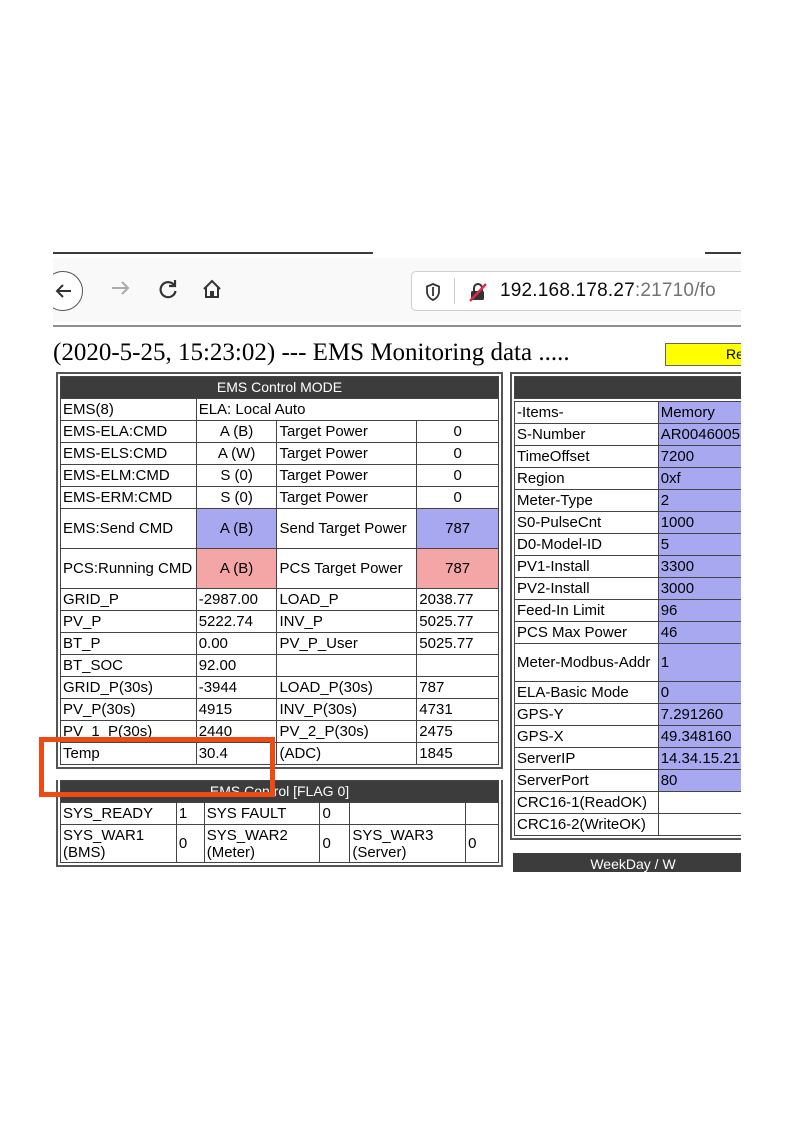  I want to click on empty-cell, so click(482, 813).